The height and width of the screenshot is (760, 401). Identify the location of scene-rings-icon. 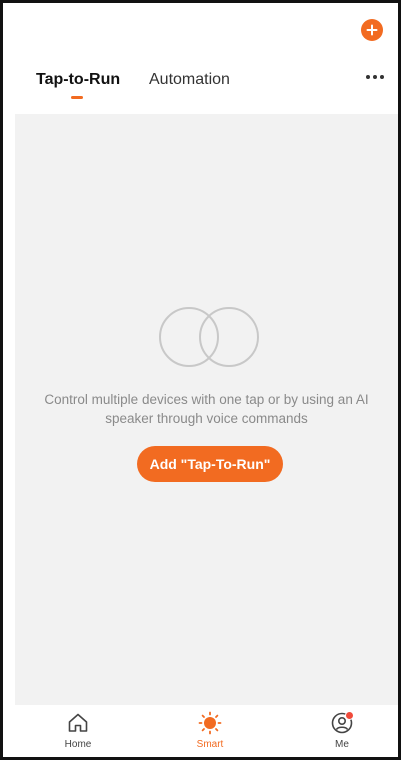
(209, 337).